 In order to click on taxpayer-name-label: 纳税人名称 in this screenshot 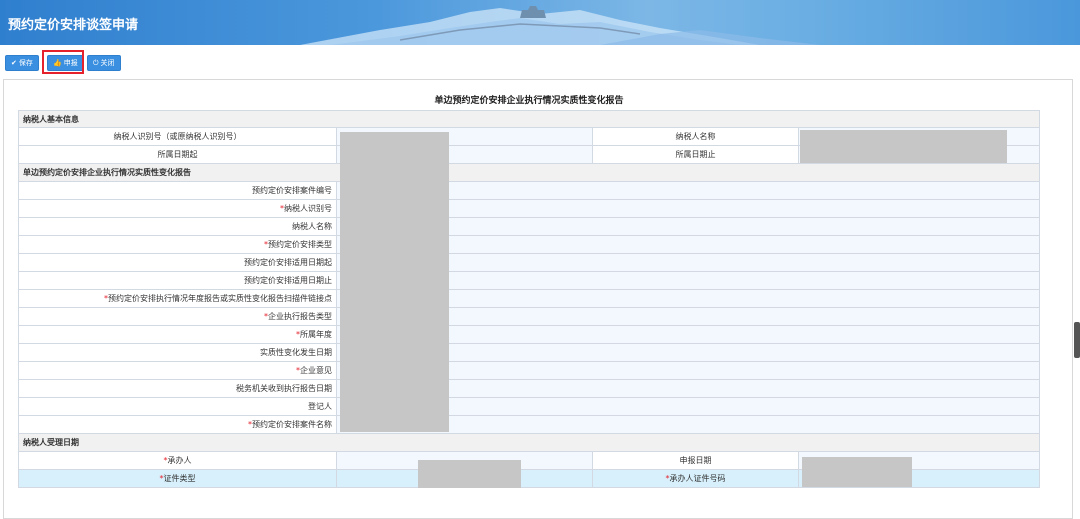, I will do `click(695, 136)`.